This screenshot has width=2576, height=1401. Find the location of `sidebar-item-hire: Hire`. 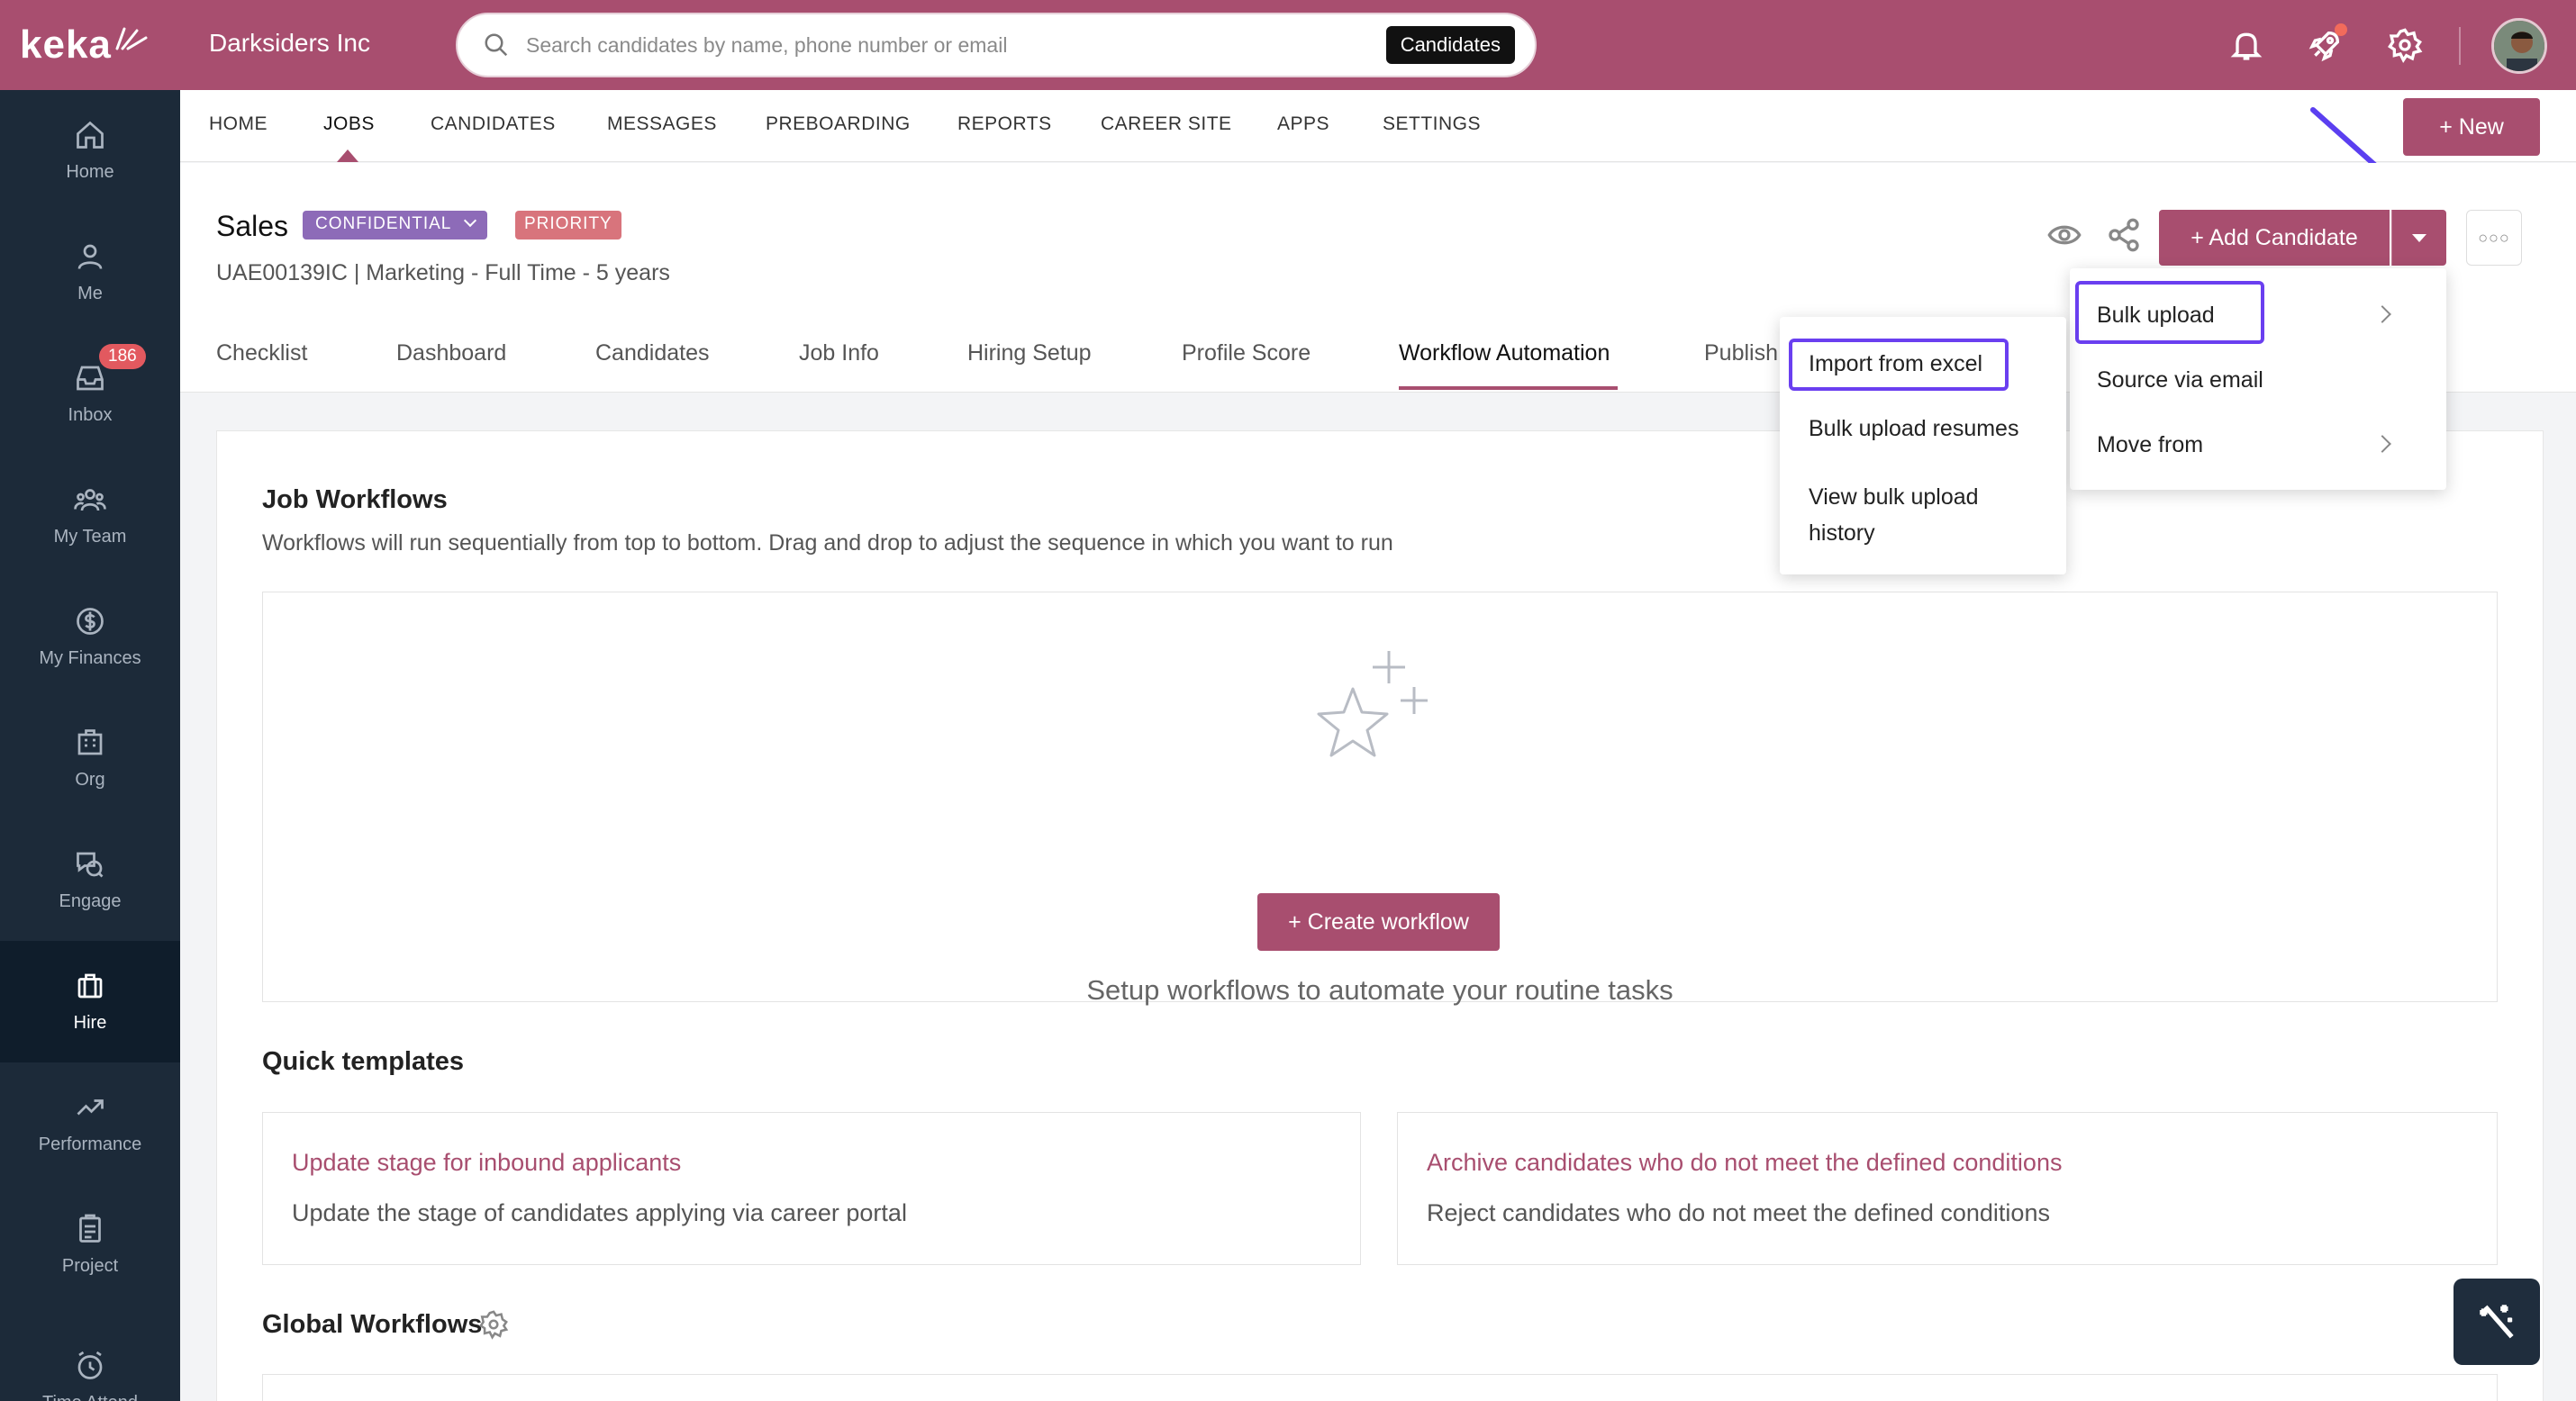

sidebar-item-hire: Hire is located at coordinates (90, 1001).